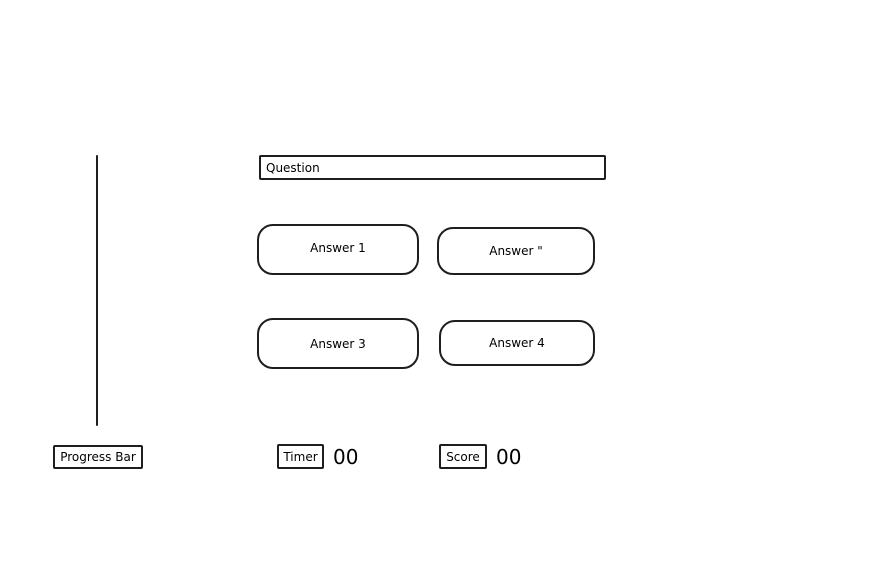  I want to click on timer-label-box: Timer, so click(300, 456).